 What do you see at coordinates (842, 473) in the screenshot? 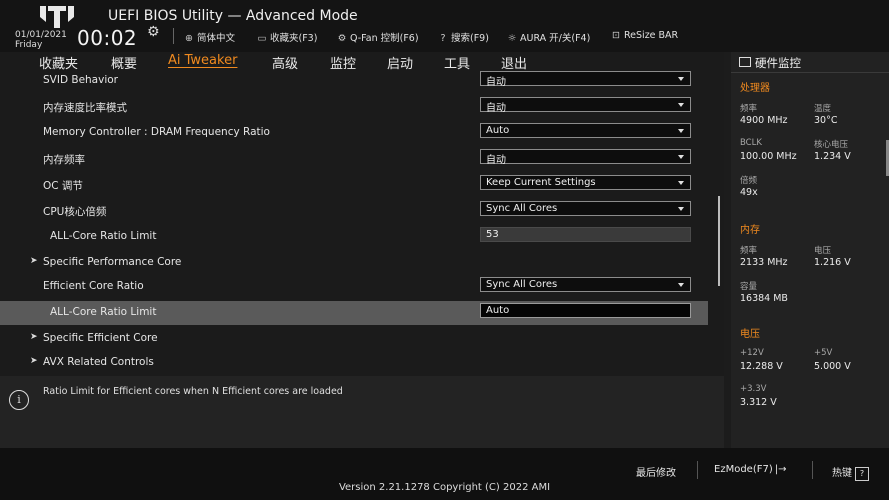
I see `hotkeys-label: 热键` at bounding box center [842, 473].